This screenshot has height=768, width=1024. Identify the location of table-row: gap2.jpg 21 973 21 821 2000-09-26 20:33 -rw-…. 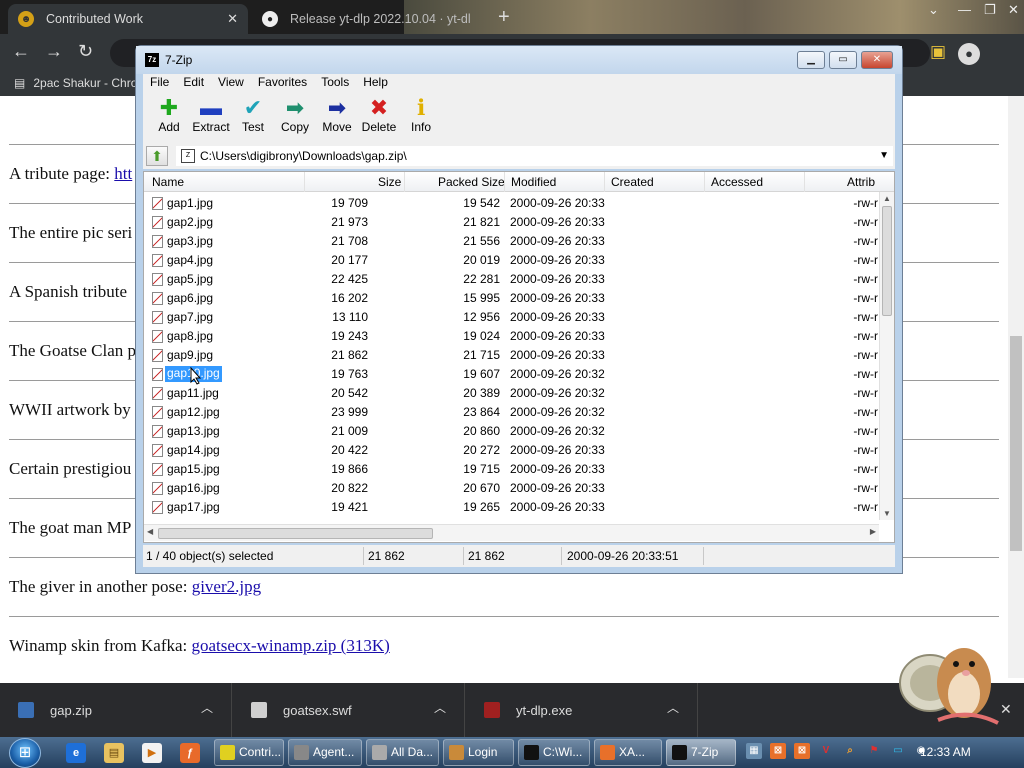
(514, 222).